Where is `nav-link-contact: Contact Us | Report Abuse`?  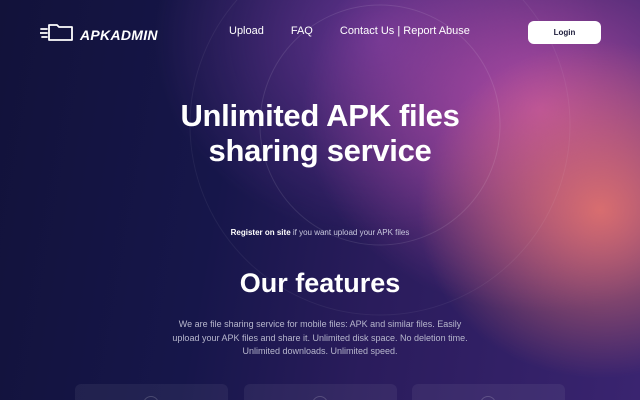 nav-link-contact: Contact Us | Report Abuse is located at coordinates (405, 31).